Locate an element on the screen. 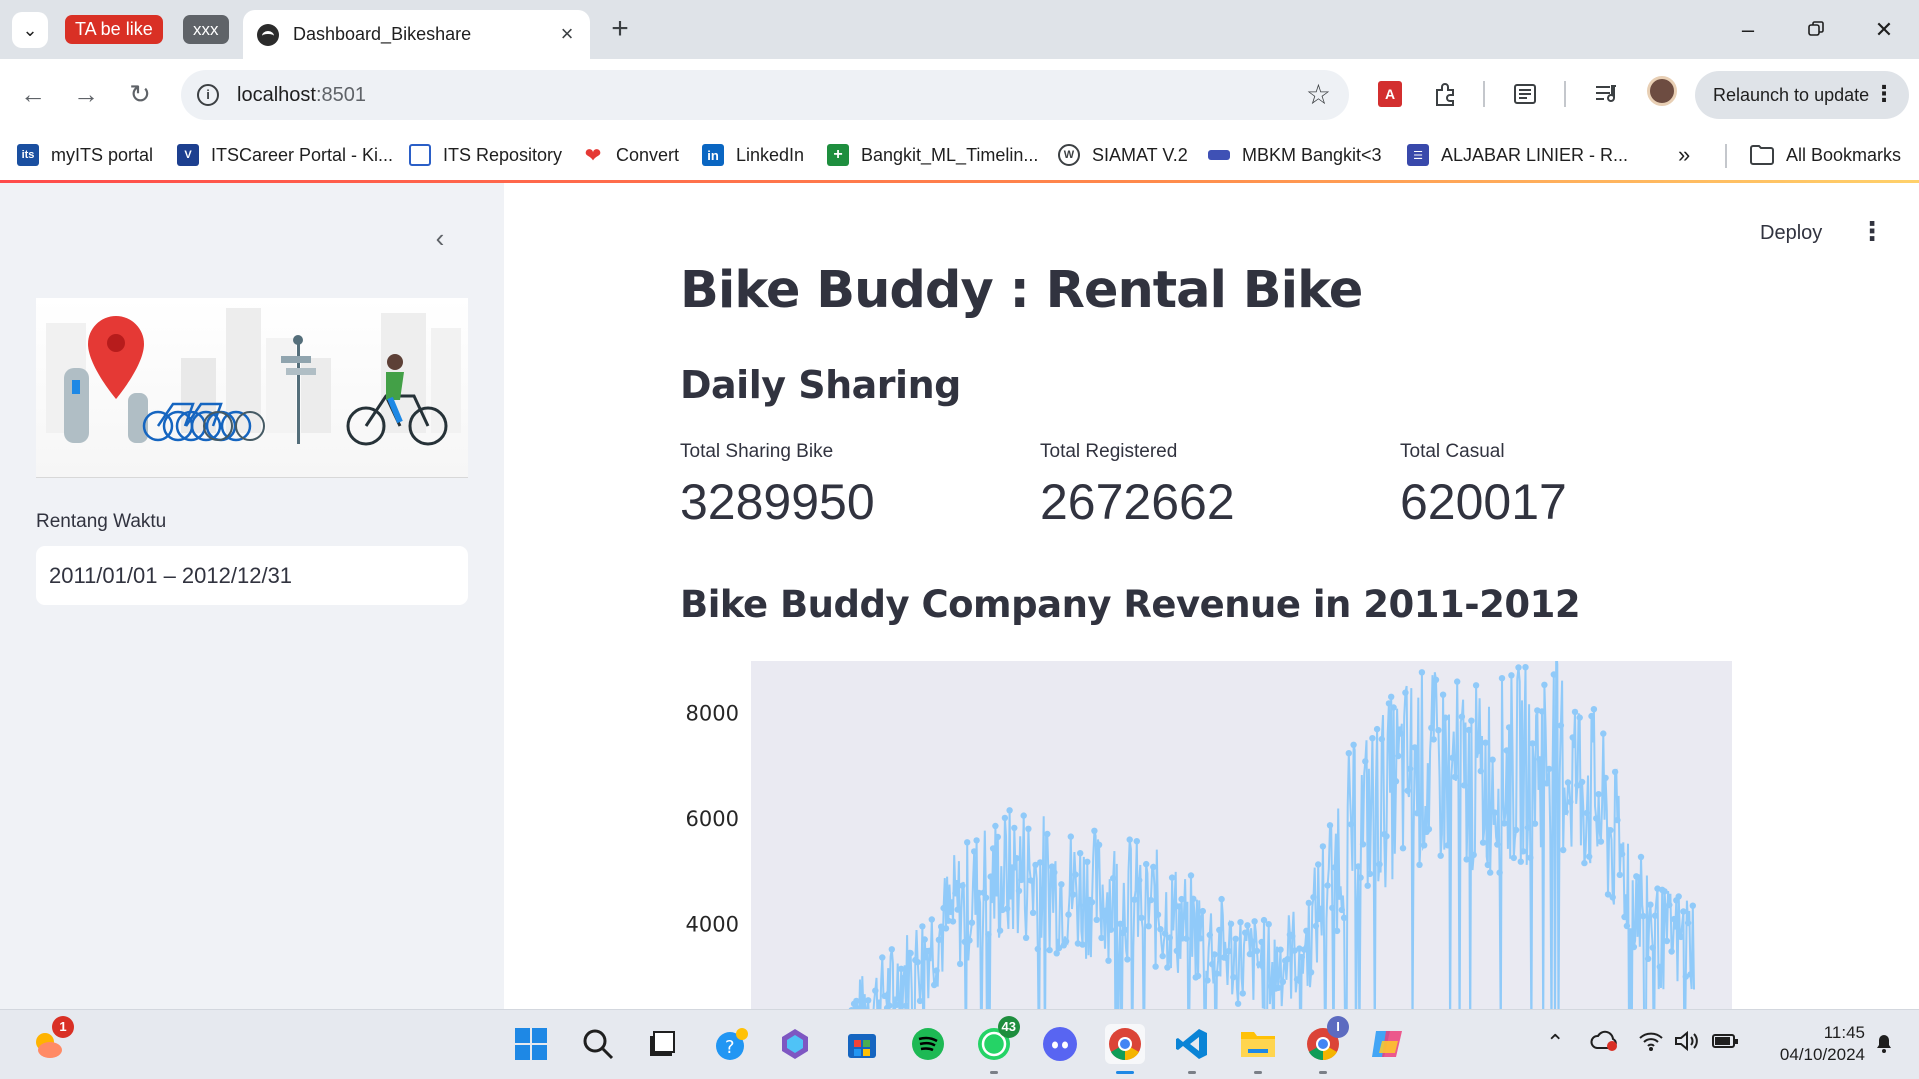  all-bookmarks: All Bookmarks is located at coordinates (1825, 155).